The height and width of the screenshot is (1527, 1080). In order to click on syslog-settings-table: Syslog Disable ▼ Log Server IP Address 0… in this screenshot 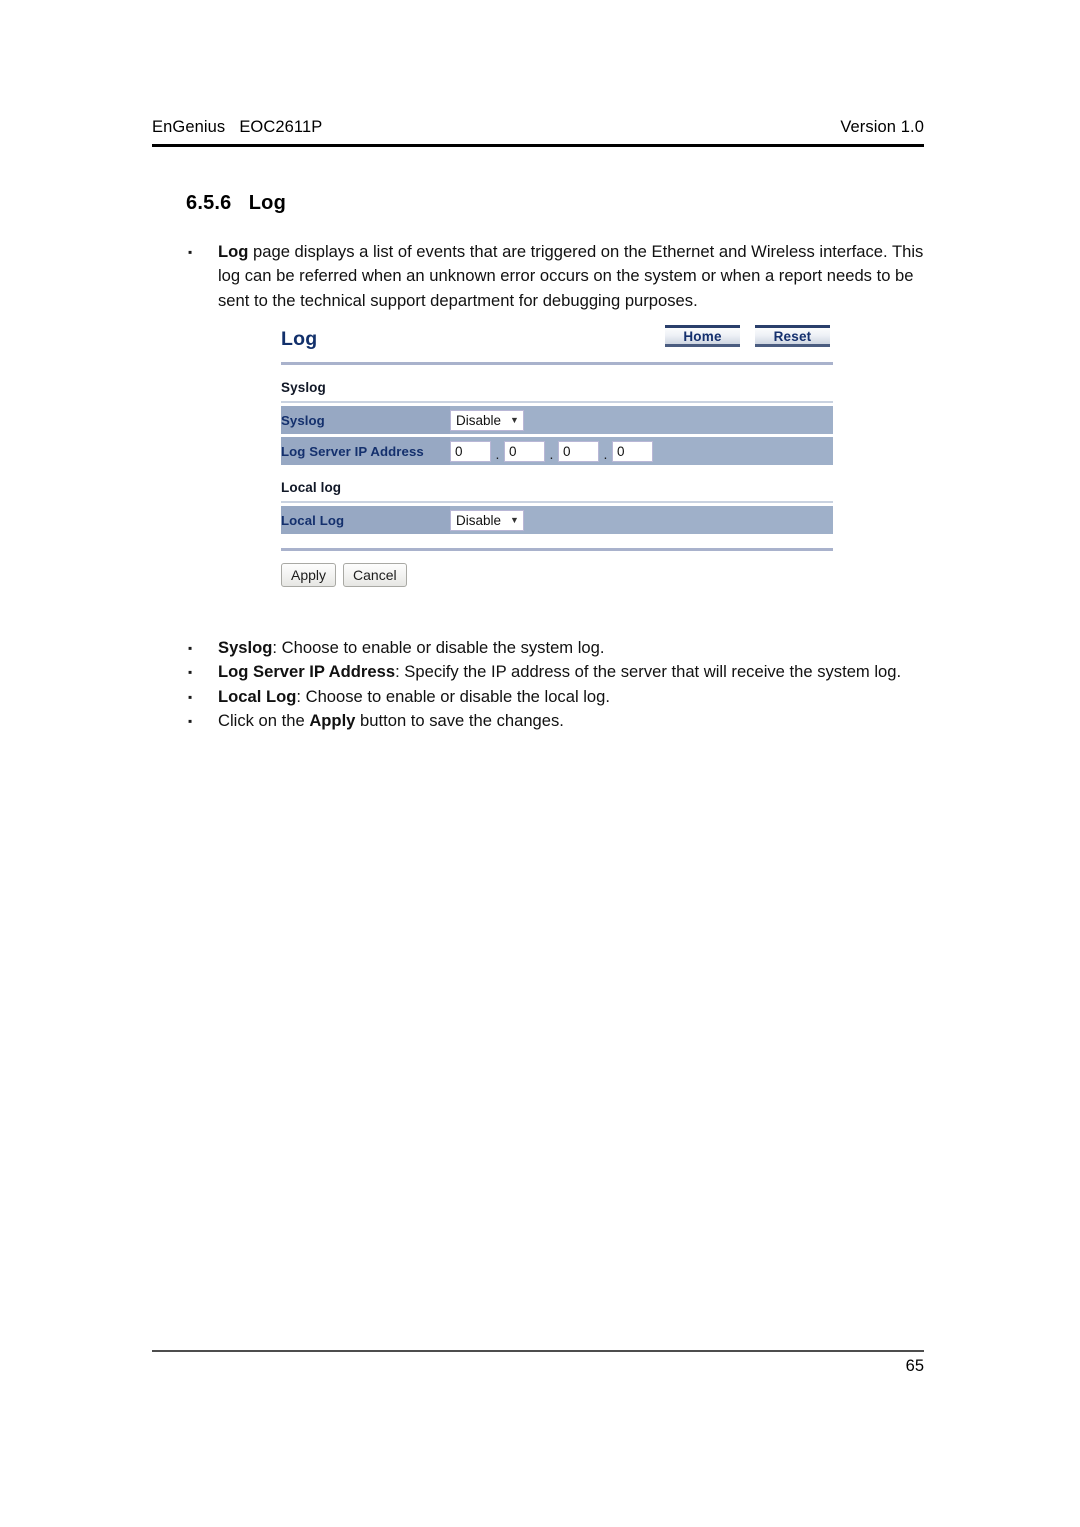, I will do `click(557, 435)`.